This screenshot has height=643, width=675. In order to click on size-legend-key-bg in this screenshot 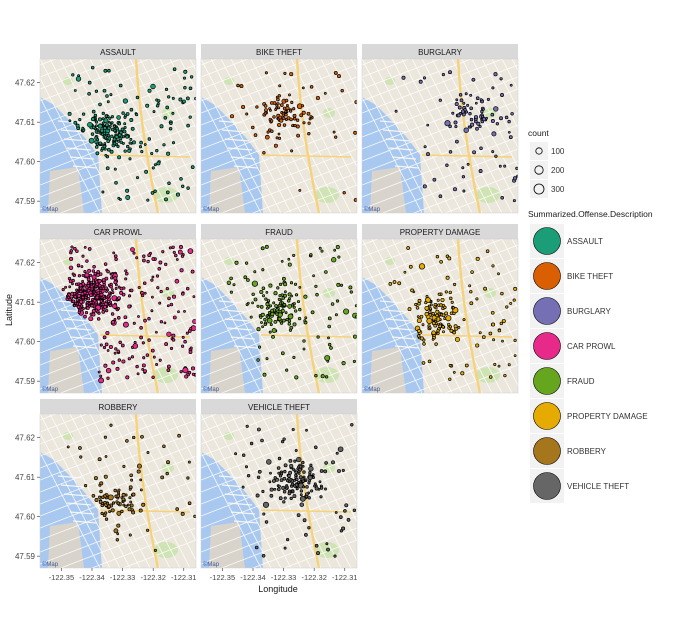, I will do `click(539, 189)`.